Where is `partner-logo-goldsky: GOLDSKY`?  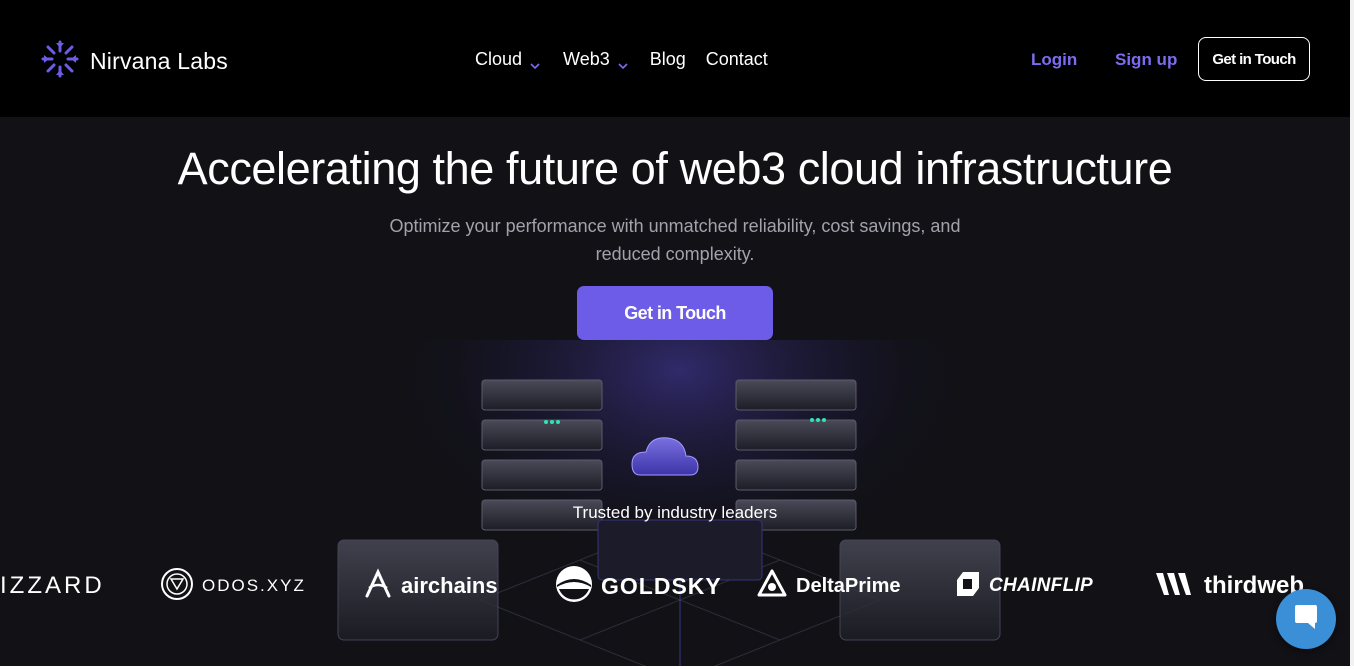
partner-logo-goldsky: GOLDSKY is located at coordinates (638, 586).